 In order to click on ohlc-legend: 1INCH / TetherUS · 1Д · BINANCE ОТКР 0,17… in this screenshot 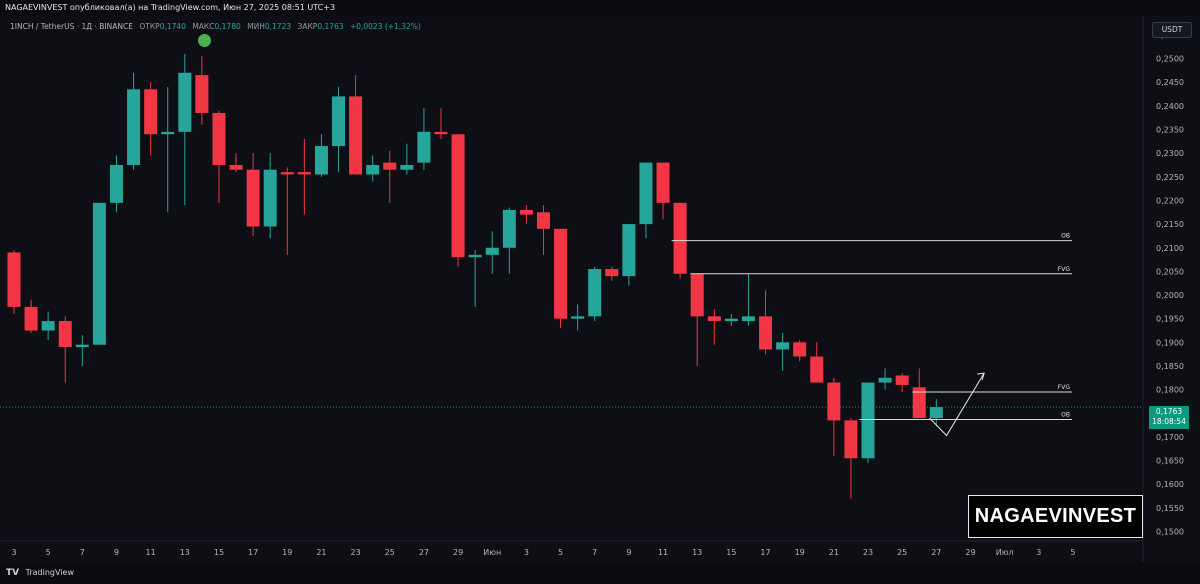, I will do `click(215, 26)`.